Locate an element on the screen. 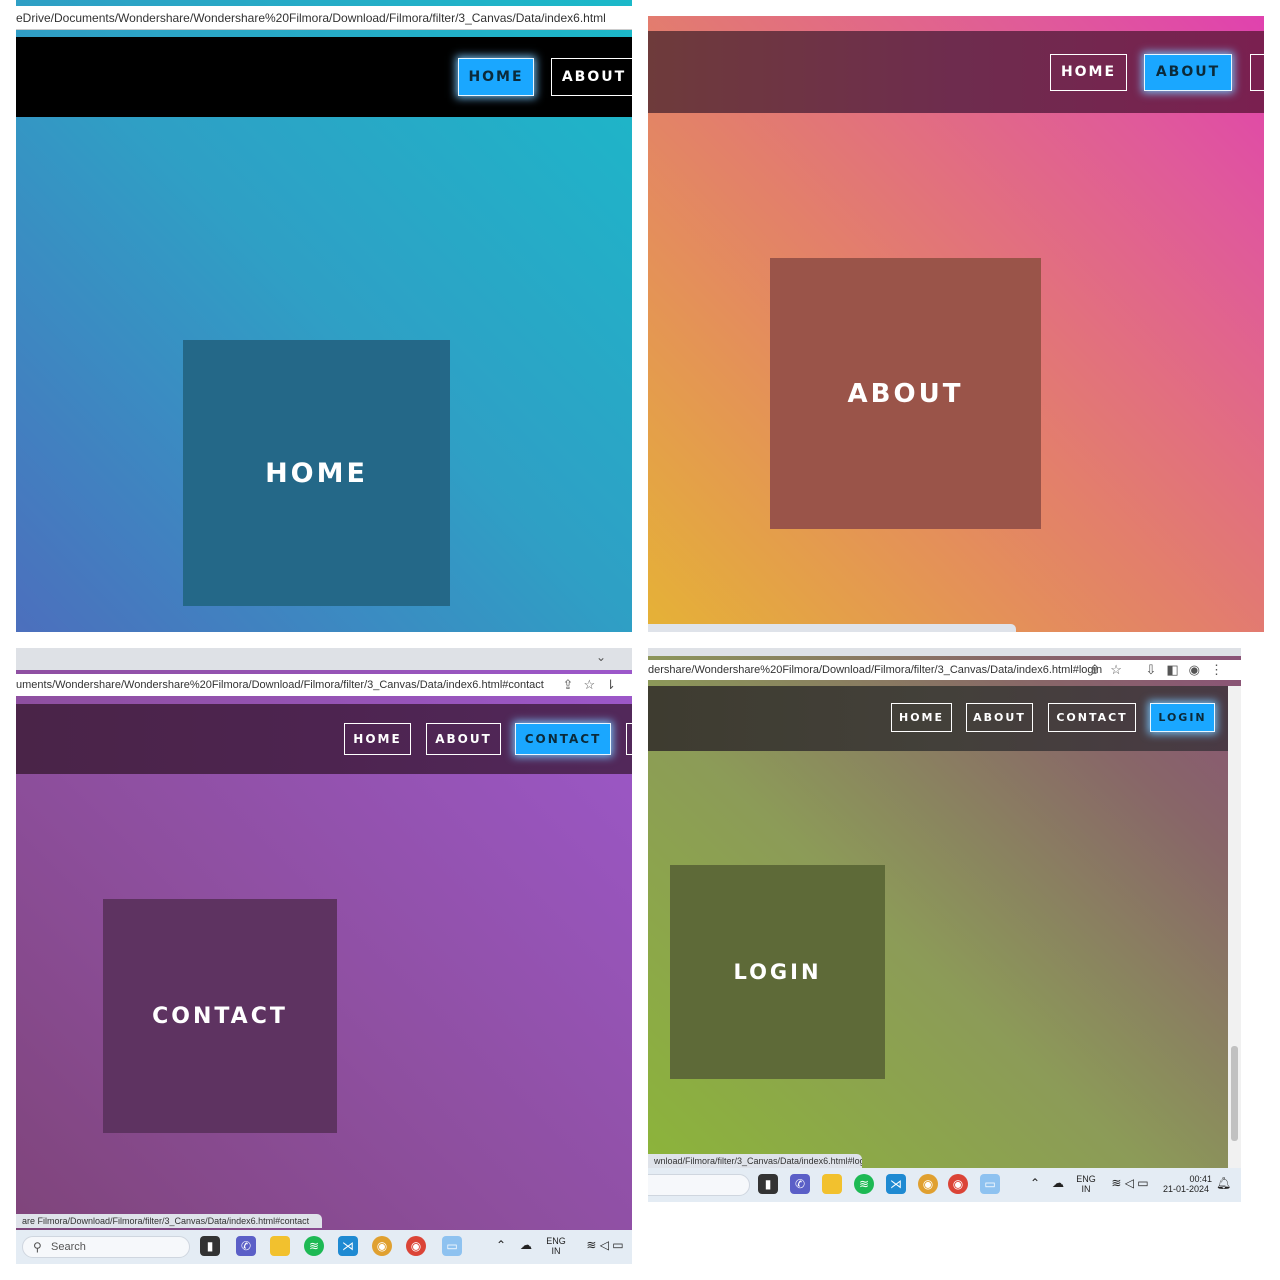 This screenshot has height=1280, width=1280. share-star-icons: ⇪☆⇂ is located at coordinates (594, 685).